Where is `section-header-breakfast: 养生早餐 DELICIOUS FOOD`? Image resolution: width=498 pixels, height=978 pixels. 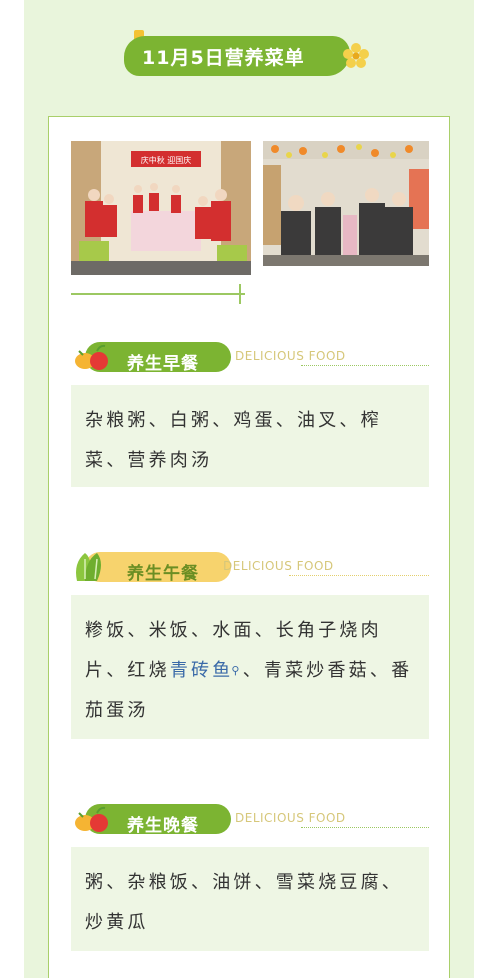 section-header-breakfast: 养生早餐 DELICIOUS FOOD is located at coordinates (250, 357).